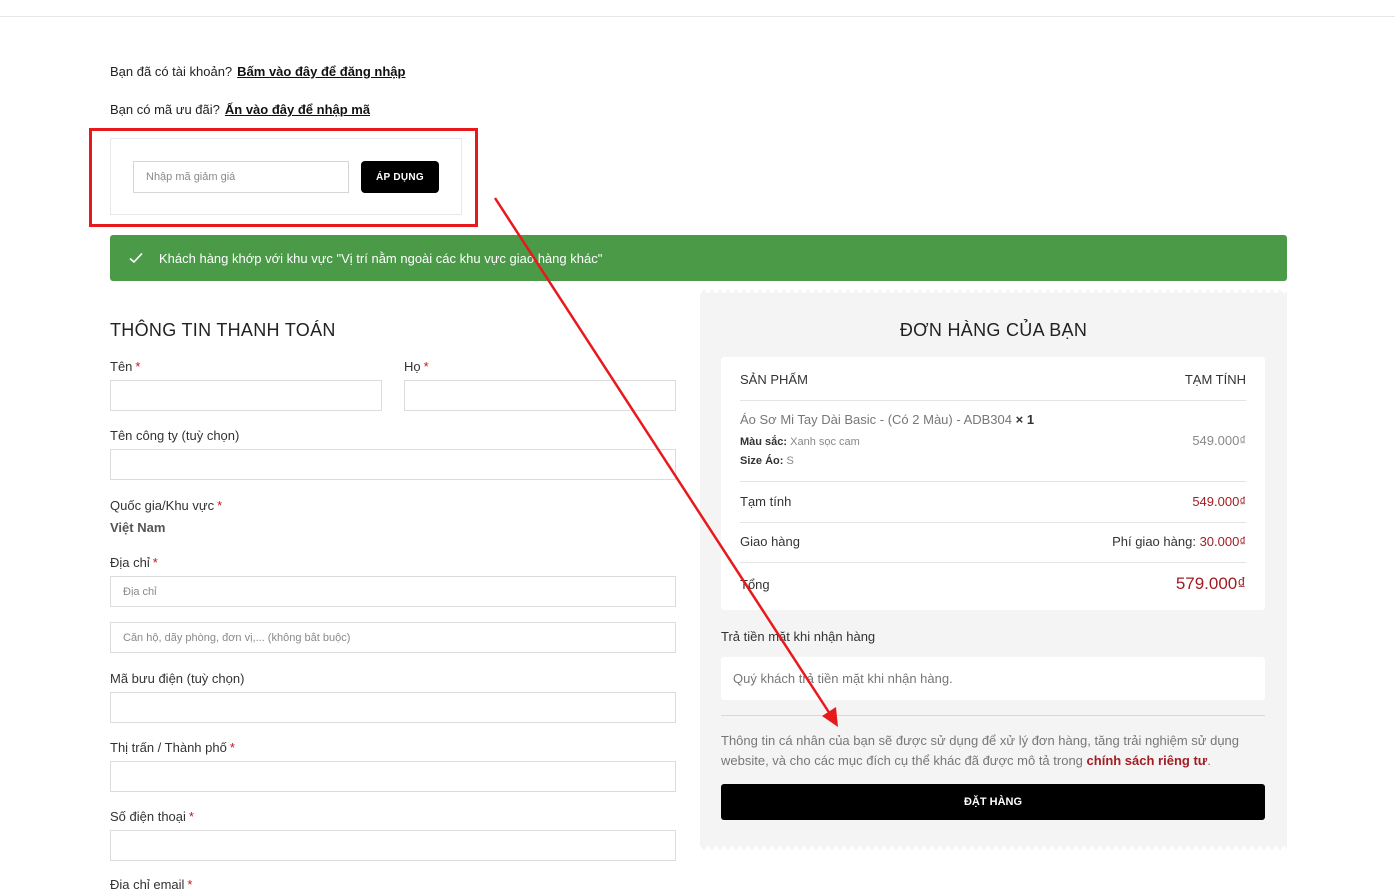 The height and width of the screenshot is (889, 1395). What do you see at coordinates (1210, 583) in the screenshot?
I see `total-value: 579.000₫` at bounding box center [1210, 583].